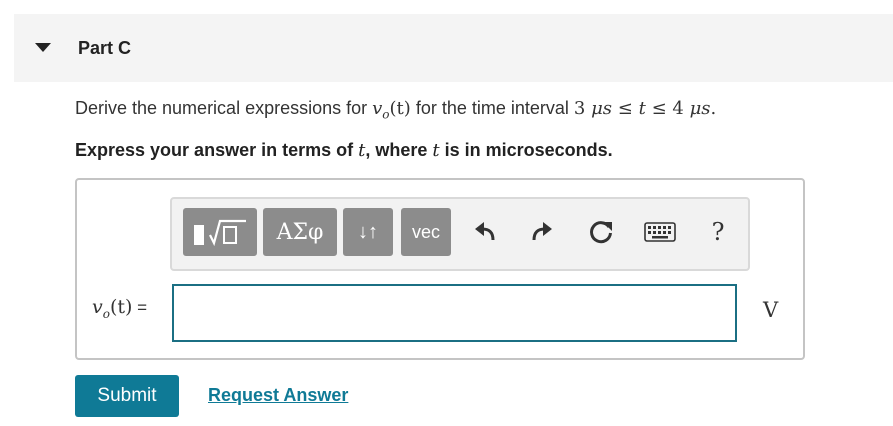 The height and width of the screenshot is (426, 893). What do you see at coordinates (426, 232) in the screenshot?
I see `vector-button: vec` at bounding box center [426, 232].